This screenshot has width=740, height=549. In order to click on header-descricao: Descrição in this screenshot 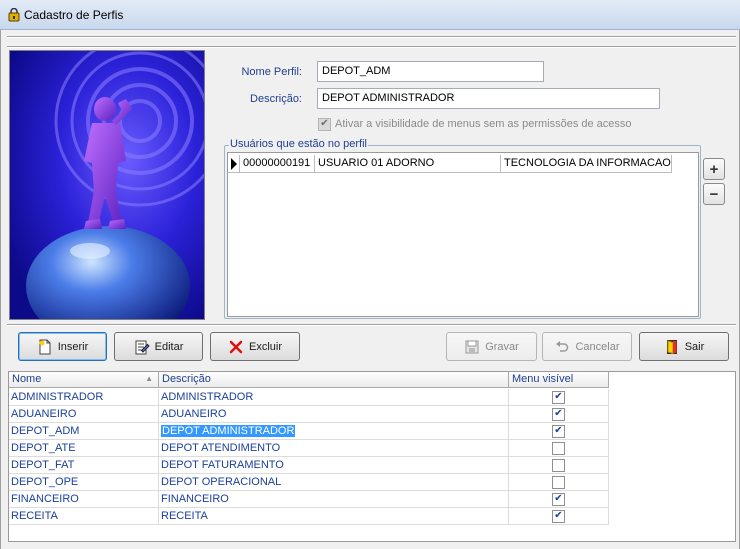, I will do `click(334, 380)`.